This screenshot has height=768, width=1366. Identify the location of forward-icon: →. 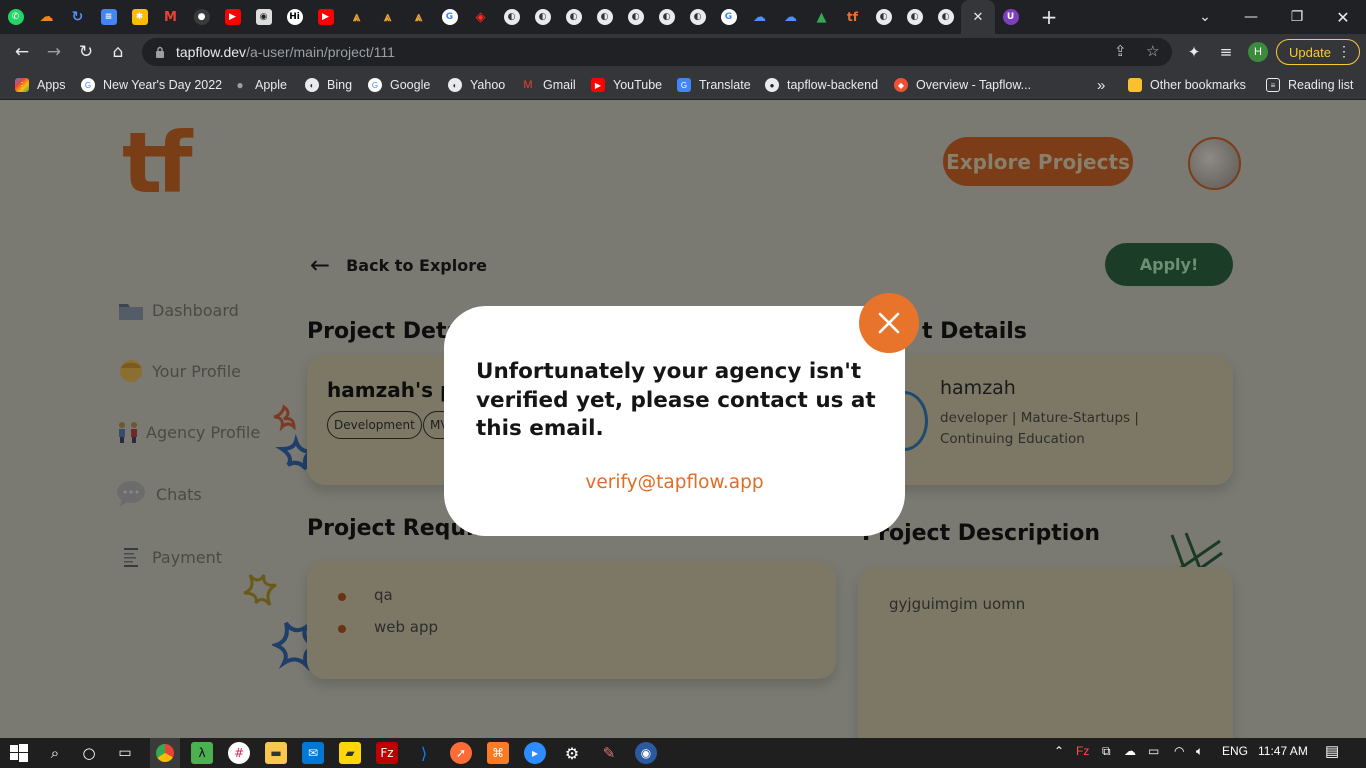
(54, 52).